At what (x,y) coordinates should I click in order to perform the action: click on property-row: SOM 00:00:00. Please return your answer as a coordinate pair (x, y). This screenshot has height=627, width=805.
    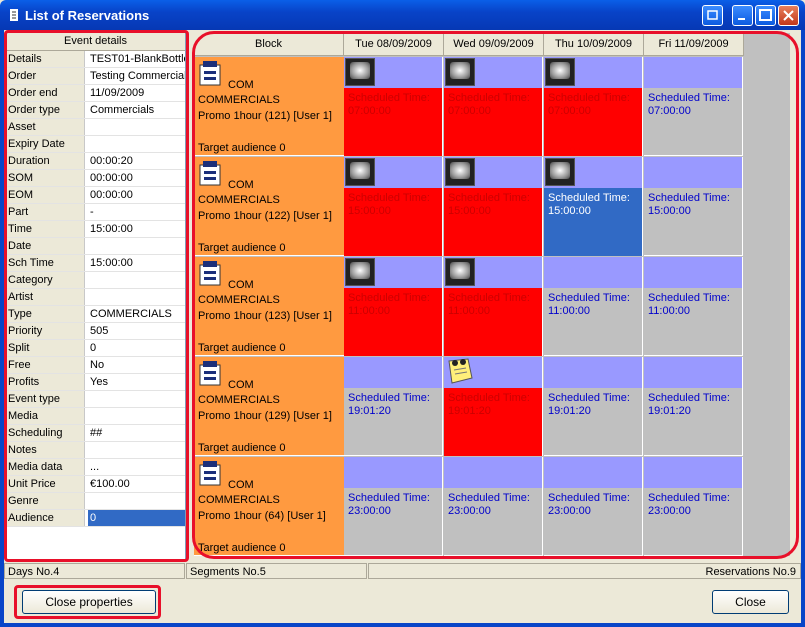
    Looking at the image, I should click on (95, 178).